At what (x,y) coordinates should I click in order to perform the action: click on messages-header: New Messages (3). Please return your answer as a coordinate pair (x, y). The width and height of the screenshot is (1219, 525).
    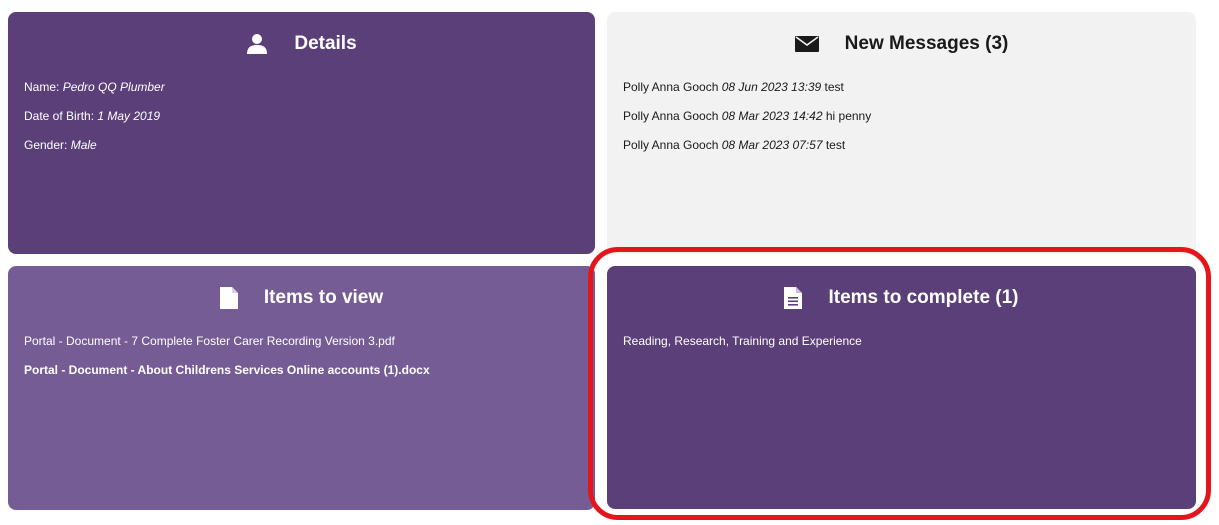
    Looking at the image, I should click on (901, 44).